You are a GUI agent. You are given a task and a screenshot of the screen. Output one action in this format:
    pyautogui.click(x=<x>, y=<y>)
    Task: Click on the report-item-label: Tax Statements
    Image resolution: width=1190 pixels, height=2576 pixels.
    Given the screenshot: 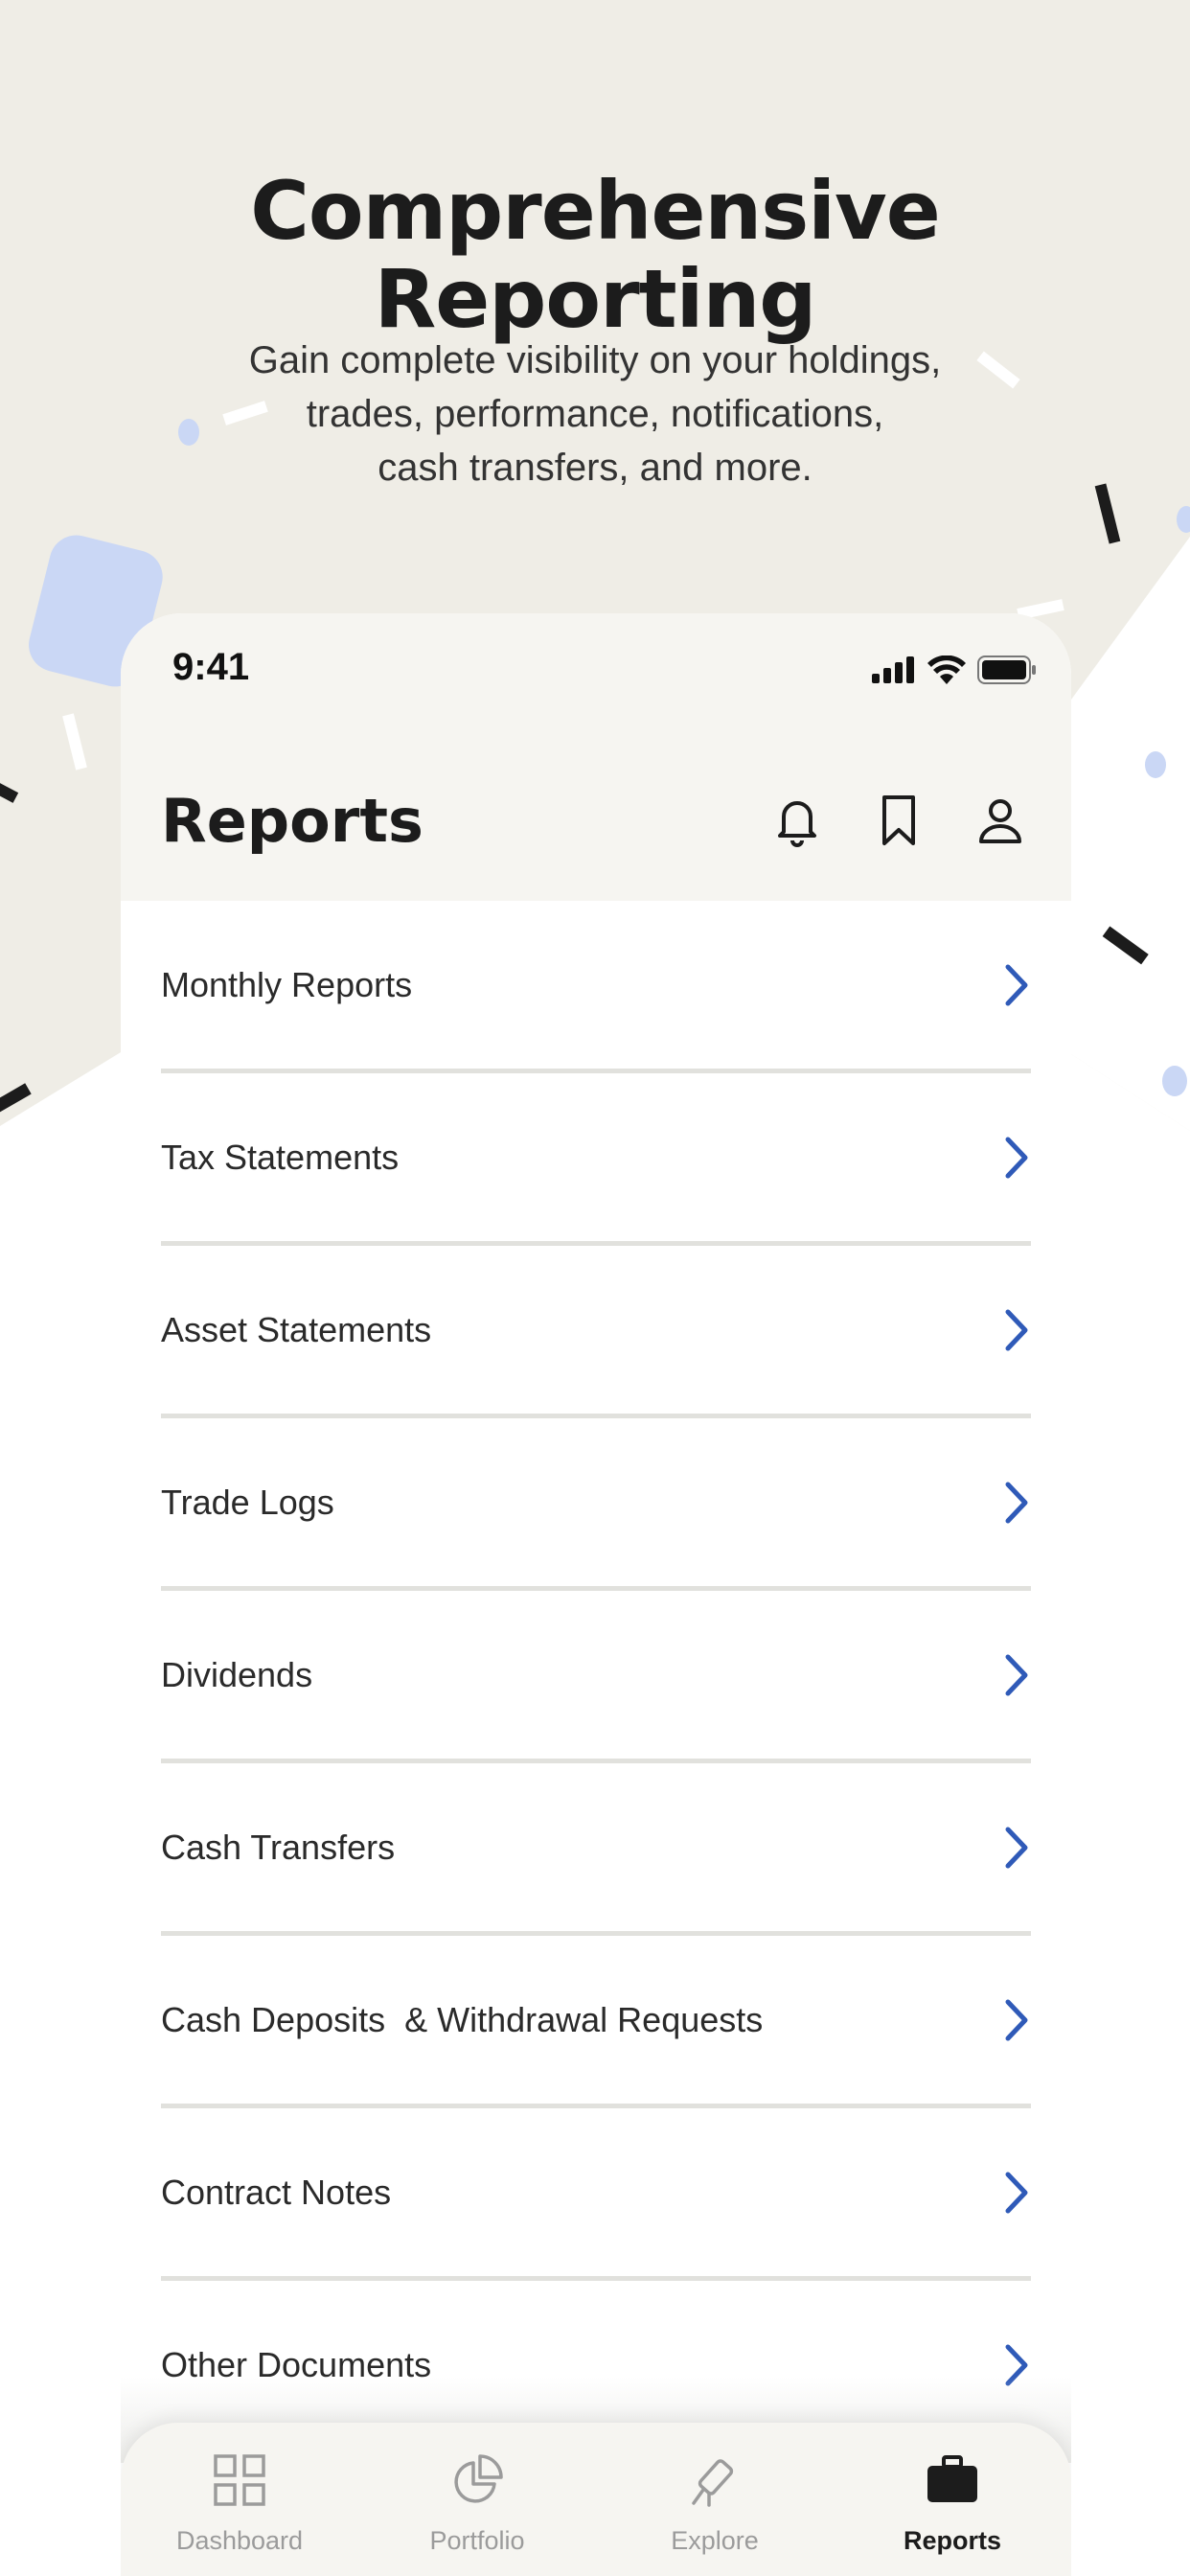 What is the action you would take?
    pyautogui.click(x=280, y=1157)
    